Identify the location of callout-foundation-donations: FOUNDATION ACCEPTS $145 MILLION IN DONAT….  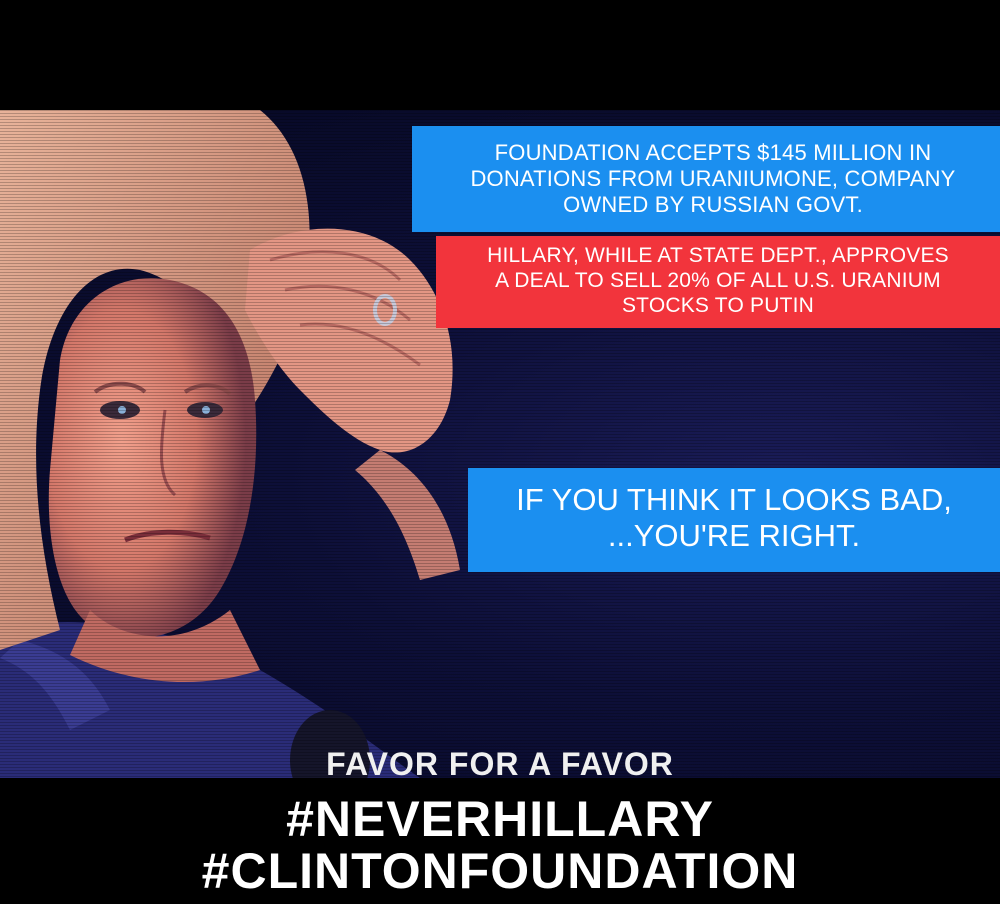
(706, 179).